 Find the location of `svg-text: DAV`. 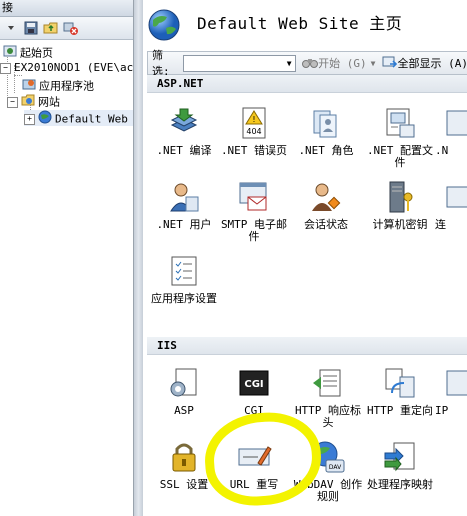

svg-text: DAV is located at coordinates (335, 467).